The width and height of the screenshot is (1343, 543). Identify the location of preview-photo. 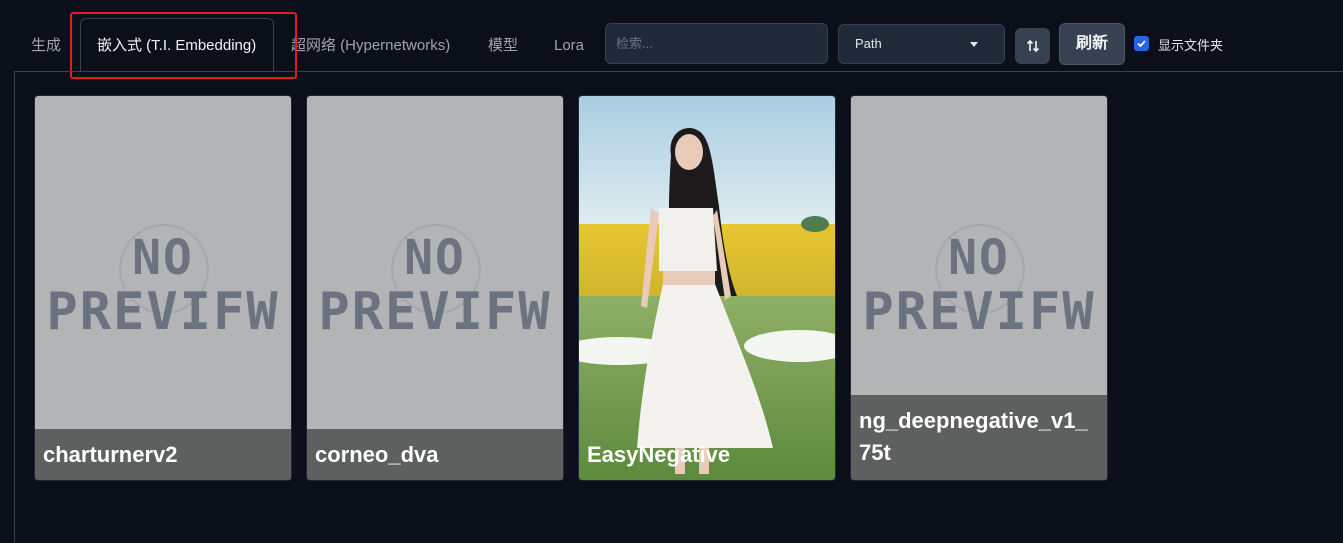
(707, 288).